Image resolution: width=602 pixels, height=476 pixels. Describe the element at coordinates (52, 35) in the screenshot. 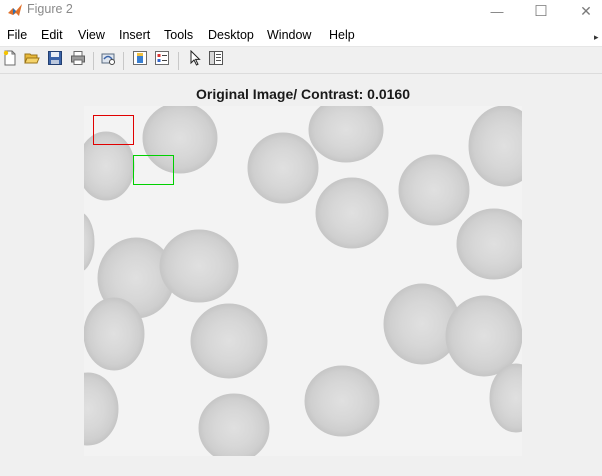

I see `menu-edit: Edit` at that location.